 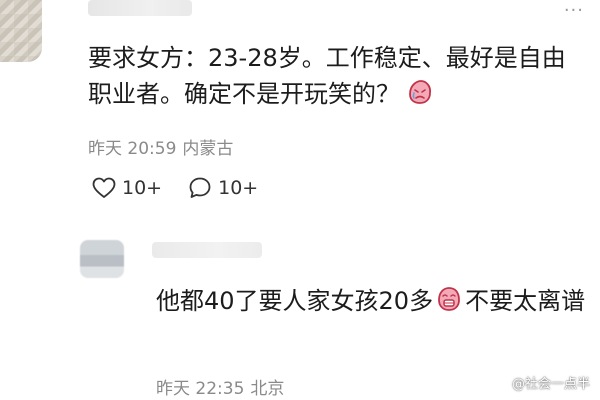 What do you see at coordinates (449, 299) in the screenshot?
I see `sweating-face-icon` at bounding box center [449, 299].